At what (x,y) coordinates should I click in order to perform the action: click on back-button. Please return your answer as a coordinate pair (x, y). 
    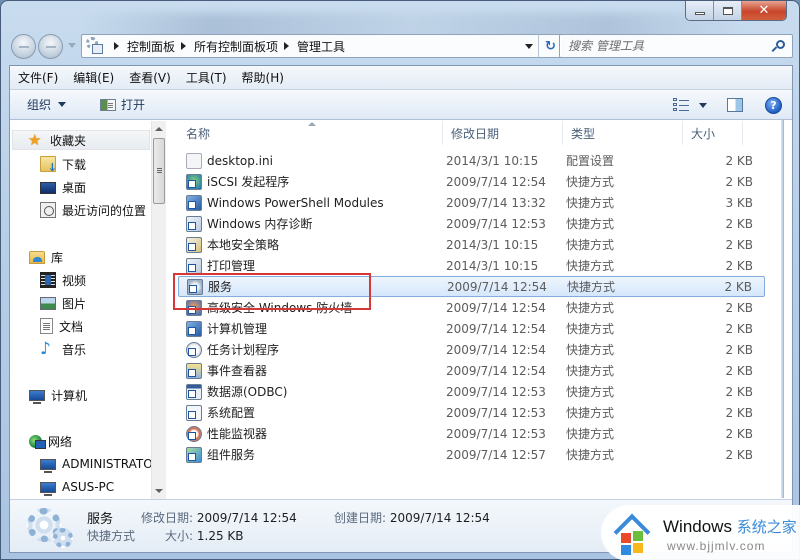
    Looking at the image, I should click on (23, 46).